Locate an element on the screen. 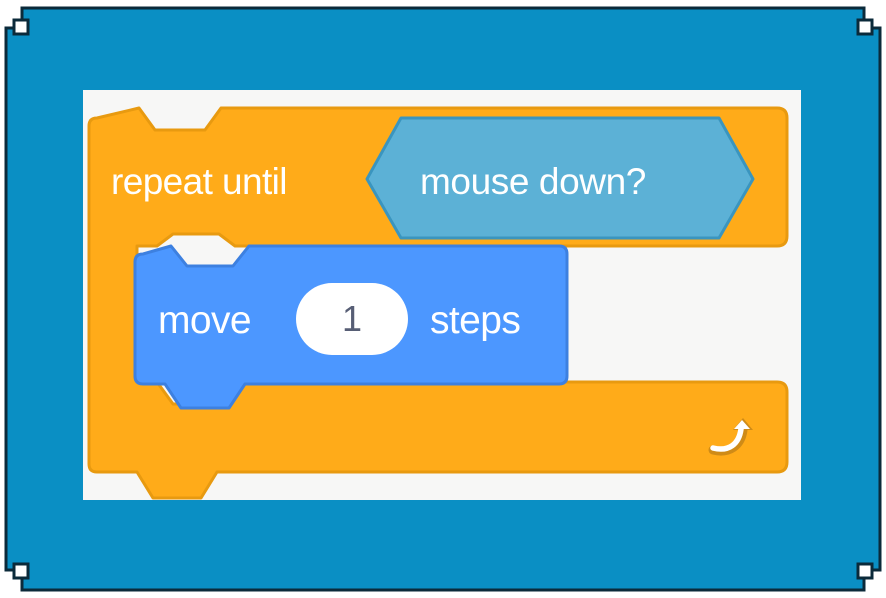  loop-arrow-icon is located at coordinates (730, 437).